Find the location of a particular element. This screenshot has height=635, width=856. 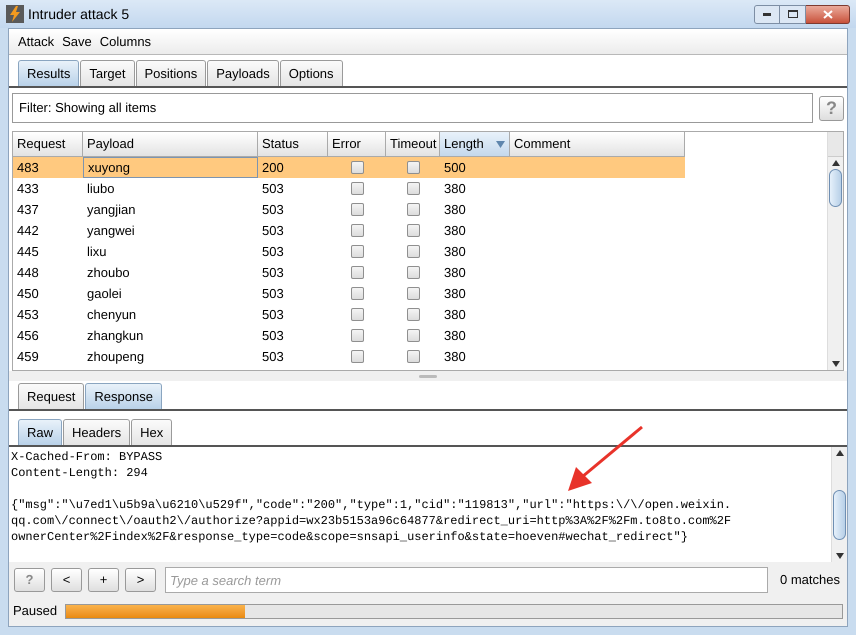

tab: Request is located at coordinates (51, 396).